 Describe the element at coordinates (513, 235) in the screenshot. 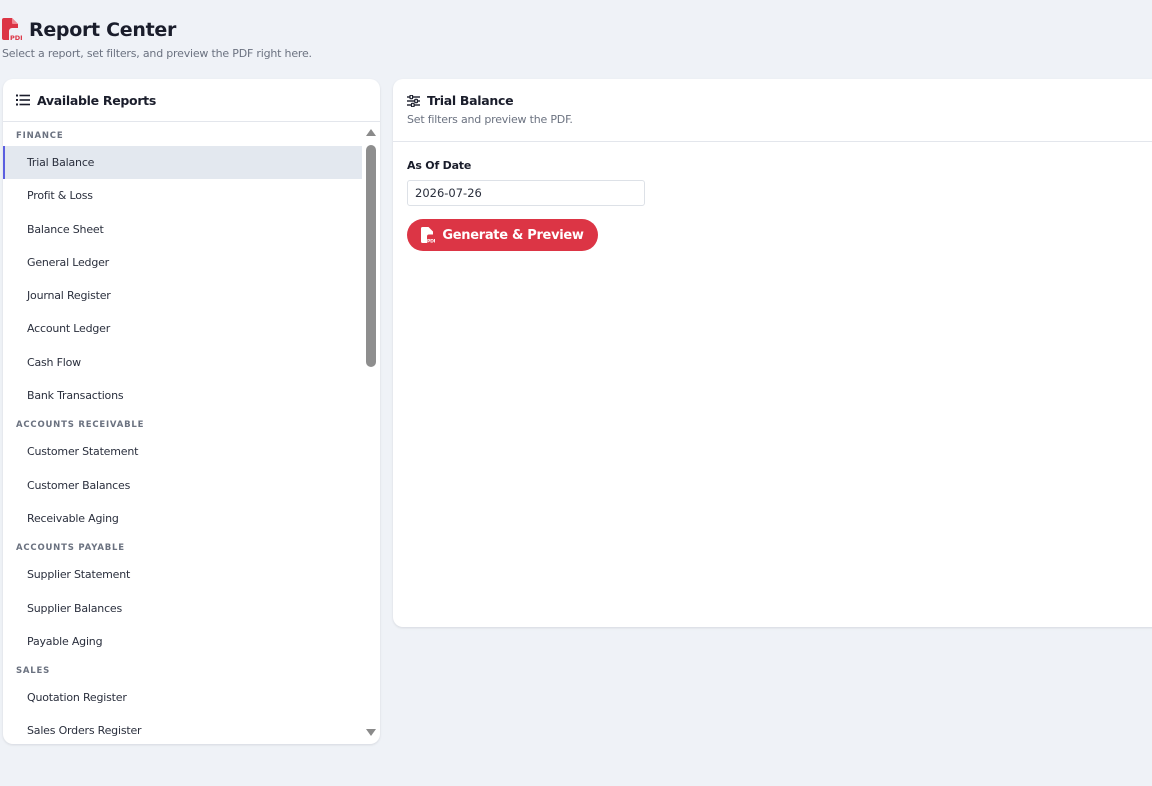

I see `generate-preview-label: Generate & Preview` at that location.